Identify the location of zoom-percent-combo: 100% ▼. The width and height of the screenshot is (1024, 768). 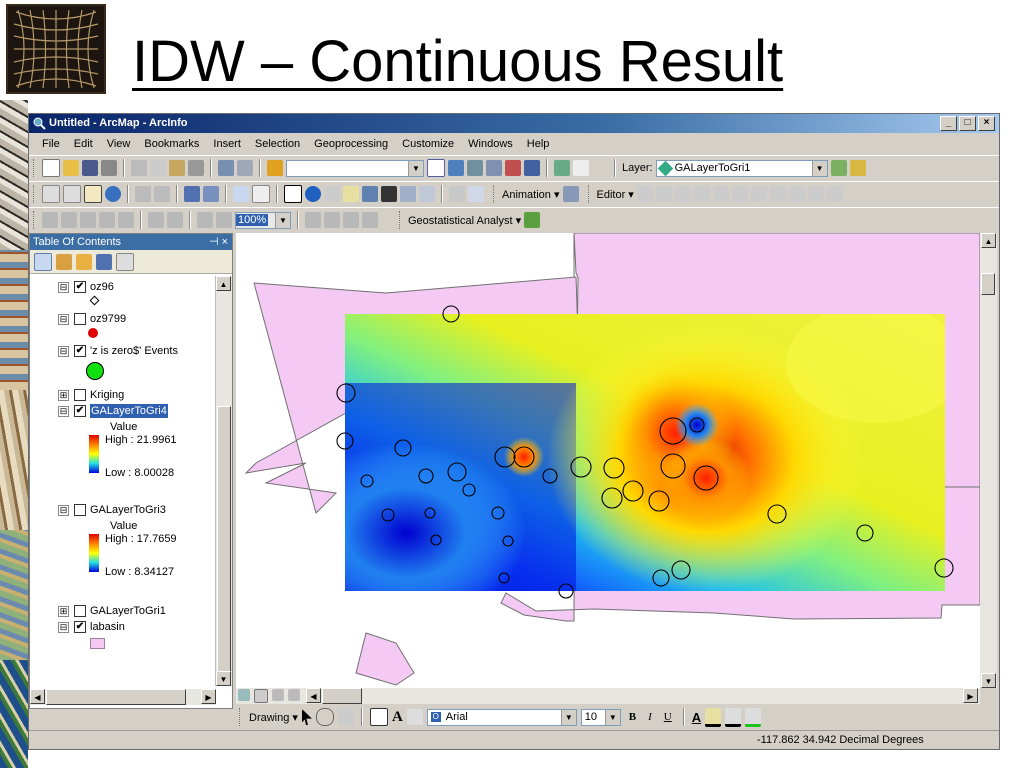
(263, 220).